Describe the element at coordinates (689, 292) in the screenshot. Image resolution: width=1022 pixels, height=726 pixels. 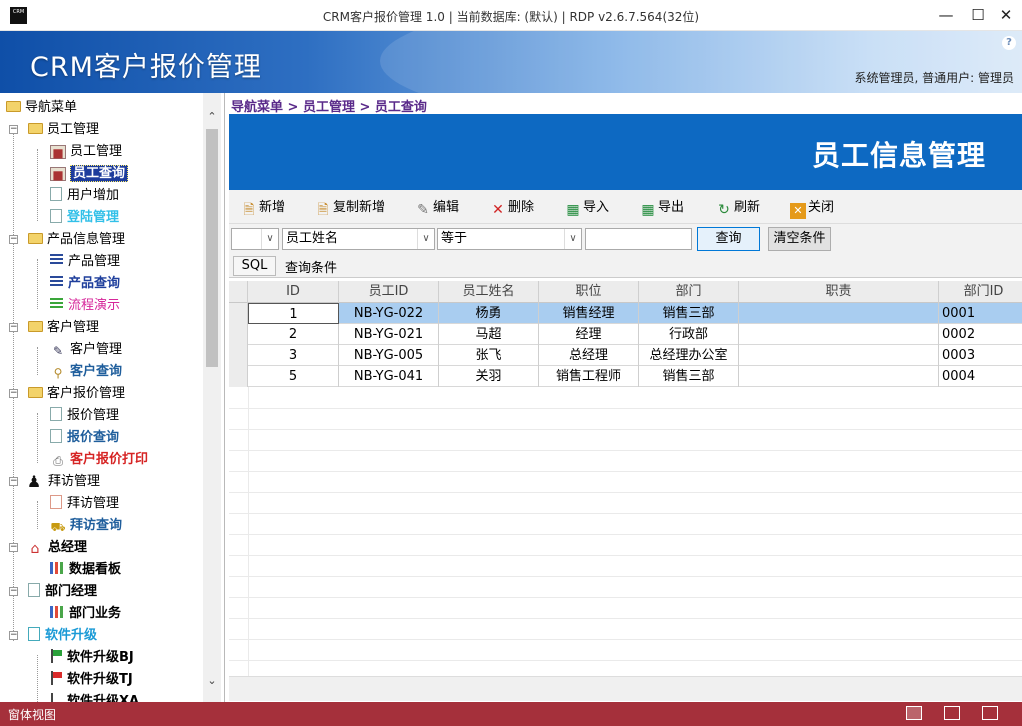
I see `column-header: 部门` at that location.